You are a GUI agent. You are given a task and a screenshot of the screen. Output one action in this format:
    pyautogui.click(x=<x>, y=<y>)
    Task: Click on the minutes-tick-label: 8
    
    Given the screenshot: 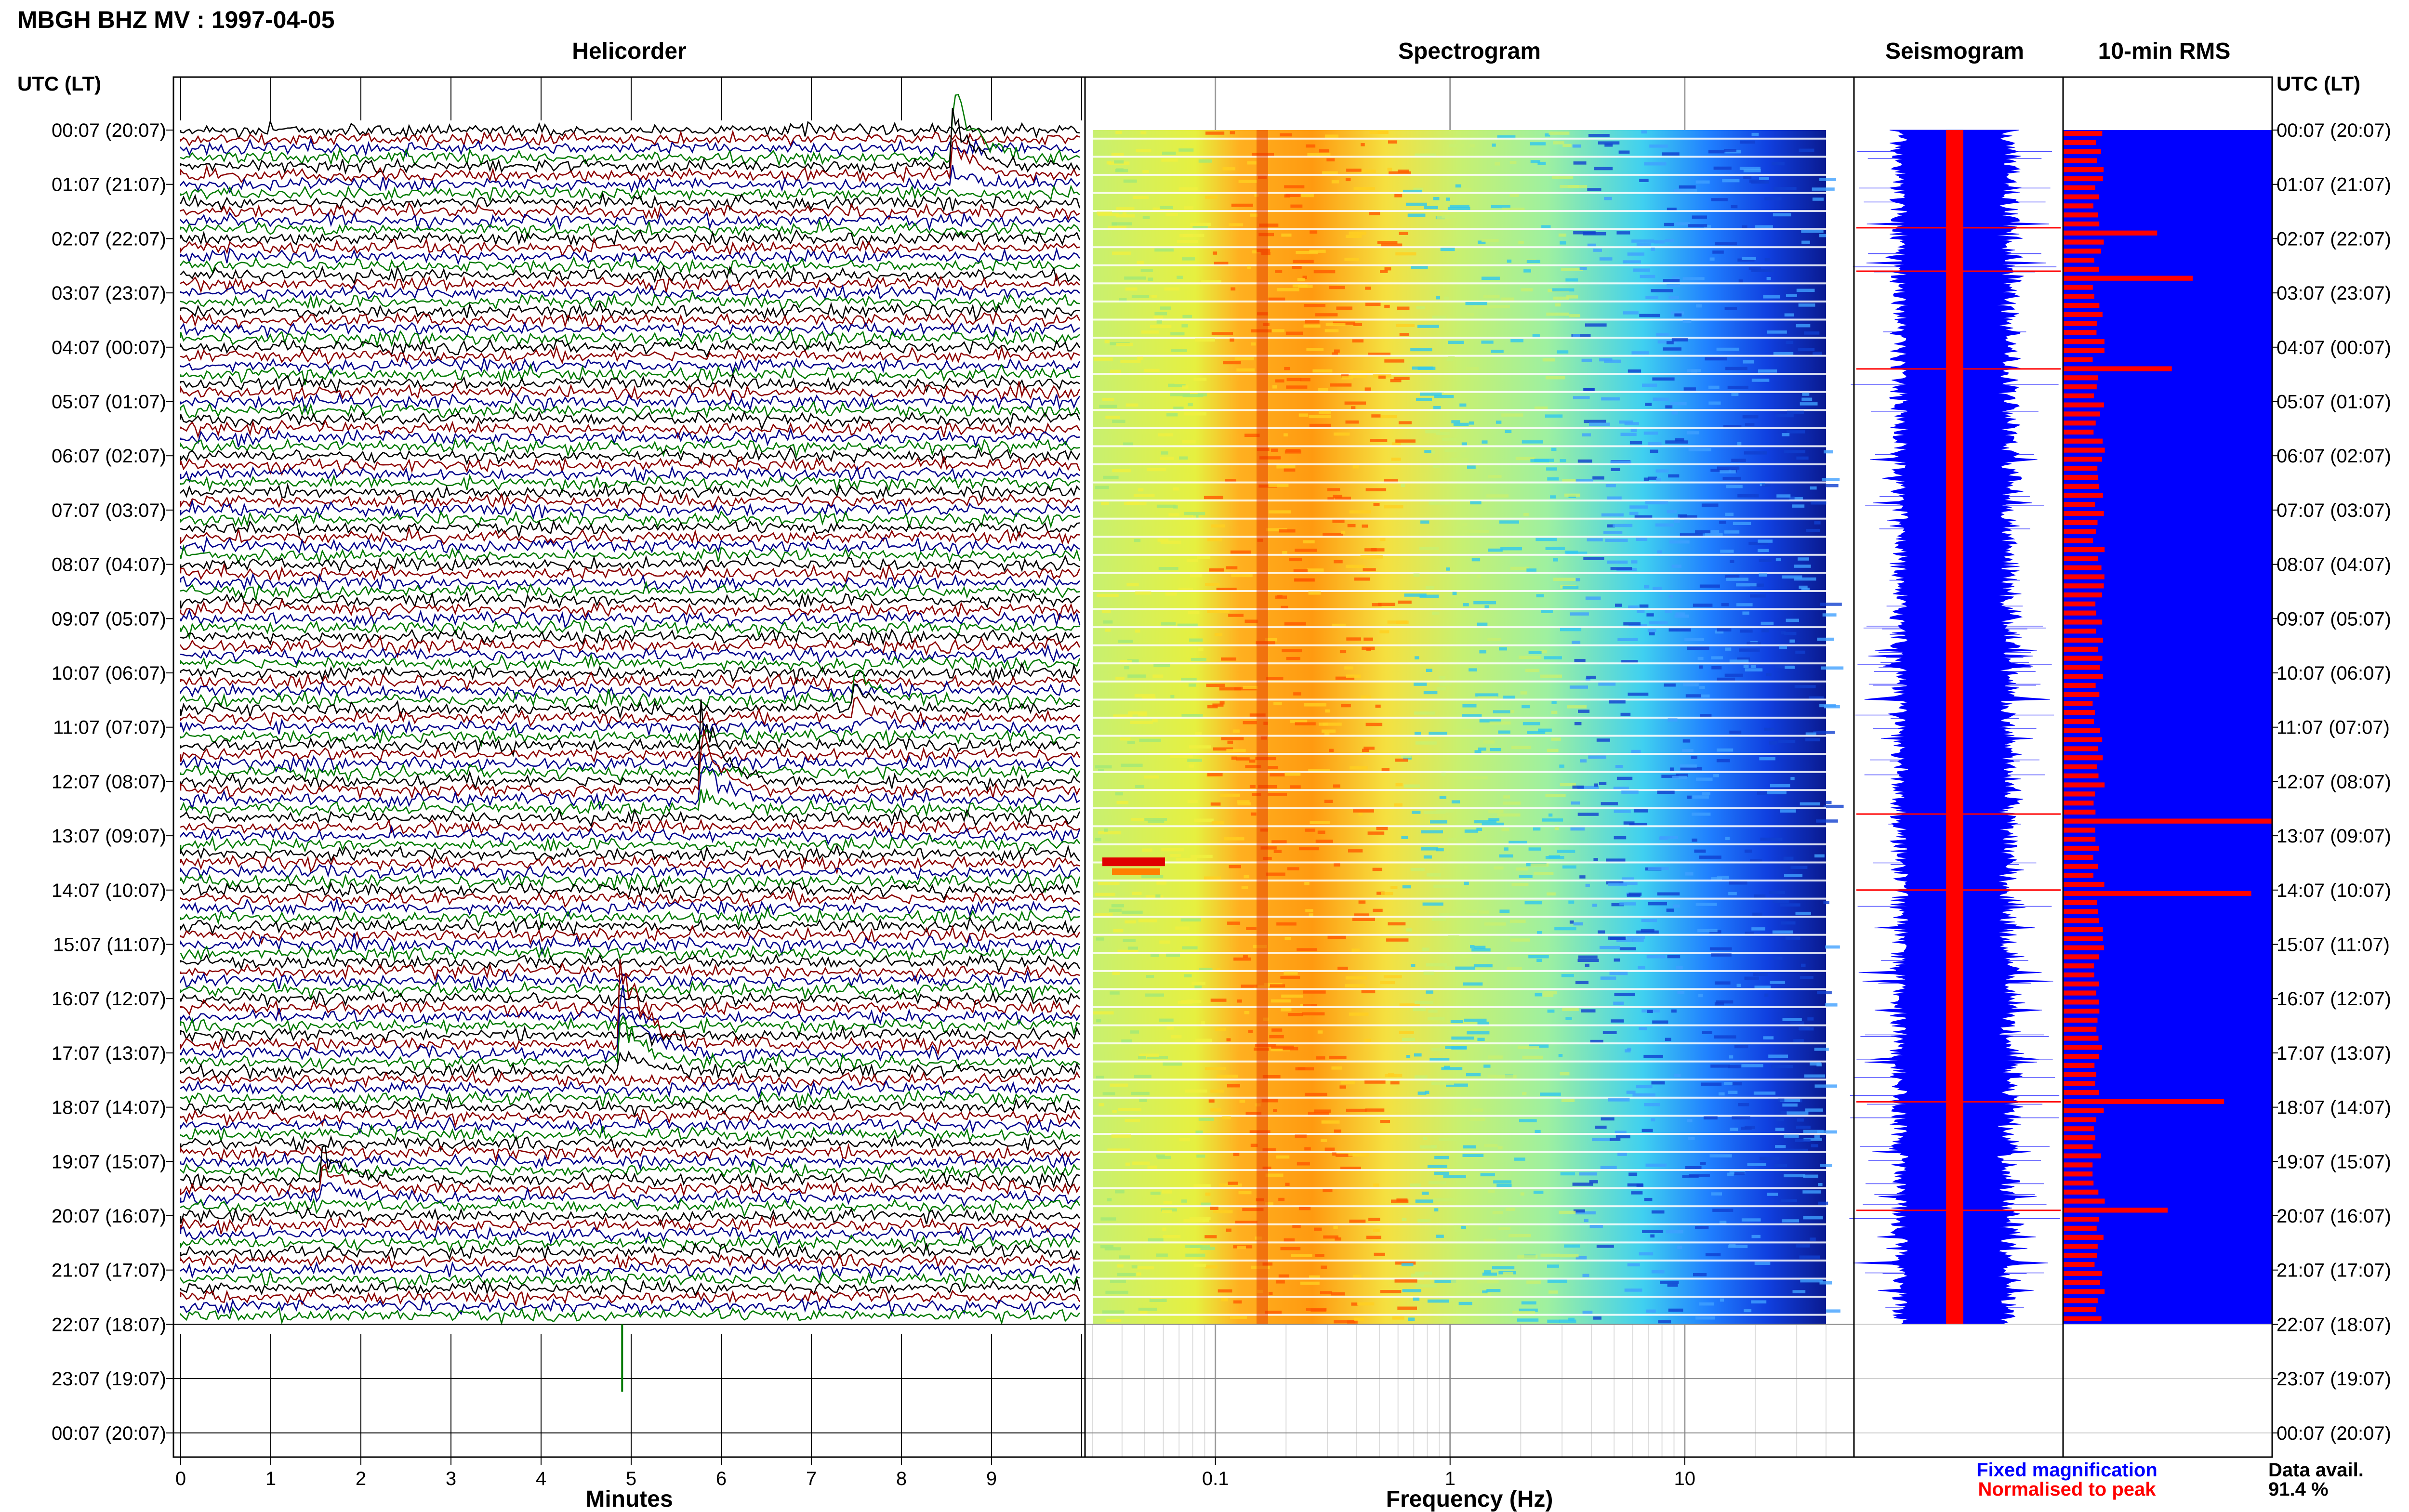 What is the action you would take?
    pyautogui.click(x=902, y=1478)
    